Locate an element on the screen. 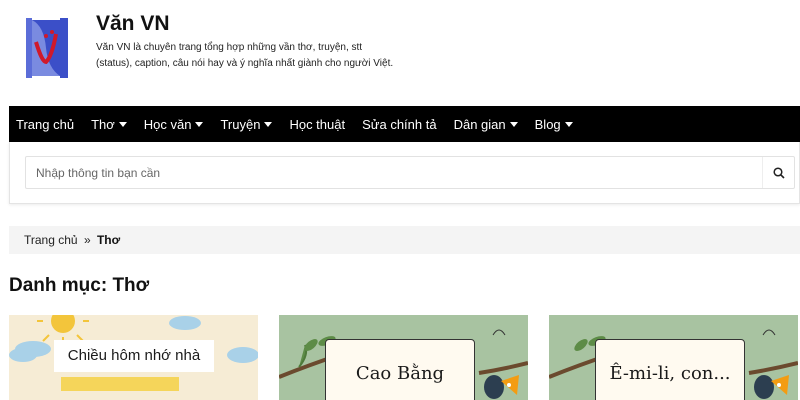 Image resolution: width=800 pixels, height=400 pixels. nav-item-learn-literature: Học văn is located at coordinates (174, 124).